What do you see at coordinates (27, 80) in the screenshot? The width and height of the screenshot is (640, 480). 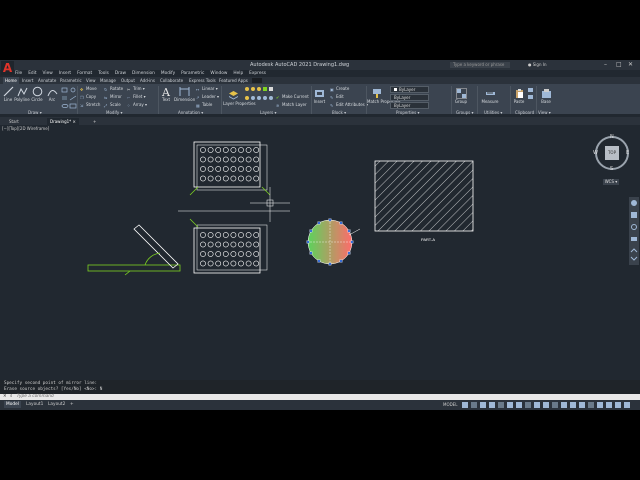 I see `tab-insert: Insert` at bounding box center [27, 80].